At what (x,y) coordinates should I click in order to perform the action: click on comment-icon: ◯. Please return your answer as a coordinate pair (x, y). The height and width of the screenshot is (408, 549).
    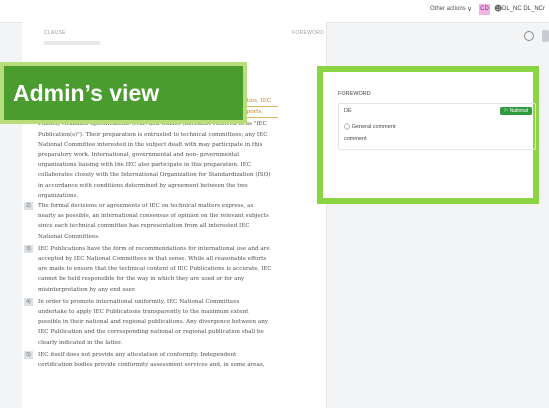
    Looking at the image, I should click on (347, 127).